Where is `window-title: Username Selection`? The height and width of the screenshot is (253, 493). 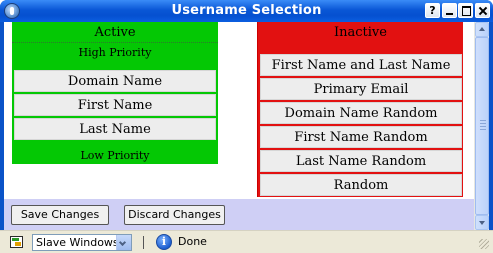
window-title: Username Selection is located at coordinates (246, 10).